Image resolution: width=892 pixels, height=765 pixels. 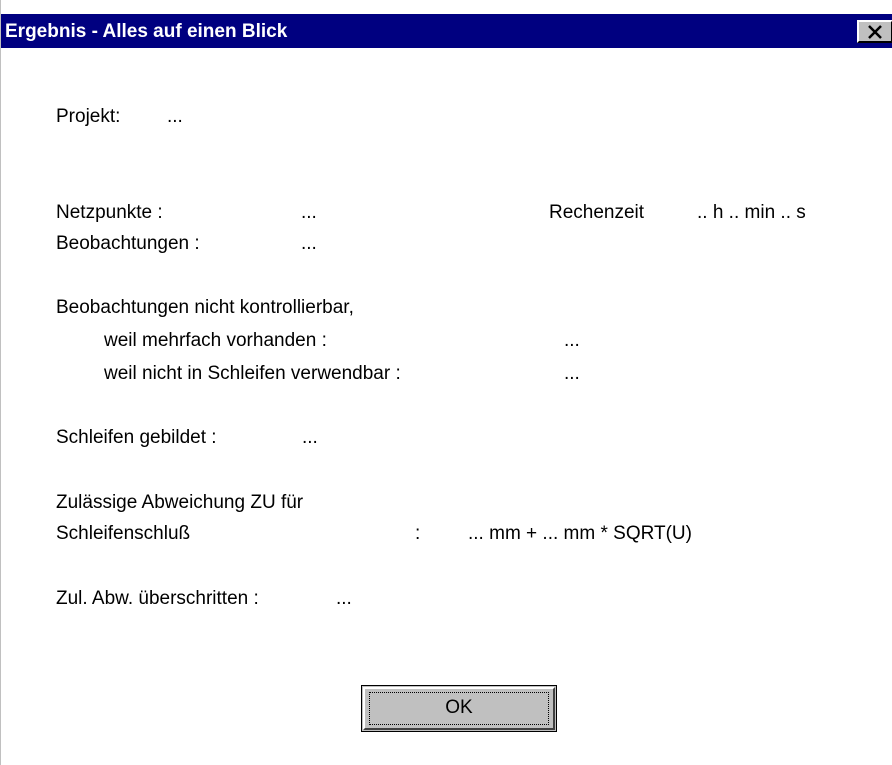 I want to click on dialog-title: Ergebnis - Alles auf einen Blick, so click(x=146, y=31).